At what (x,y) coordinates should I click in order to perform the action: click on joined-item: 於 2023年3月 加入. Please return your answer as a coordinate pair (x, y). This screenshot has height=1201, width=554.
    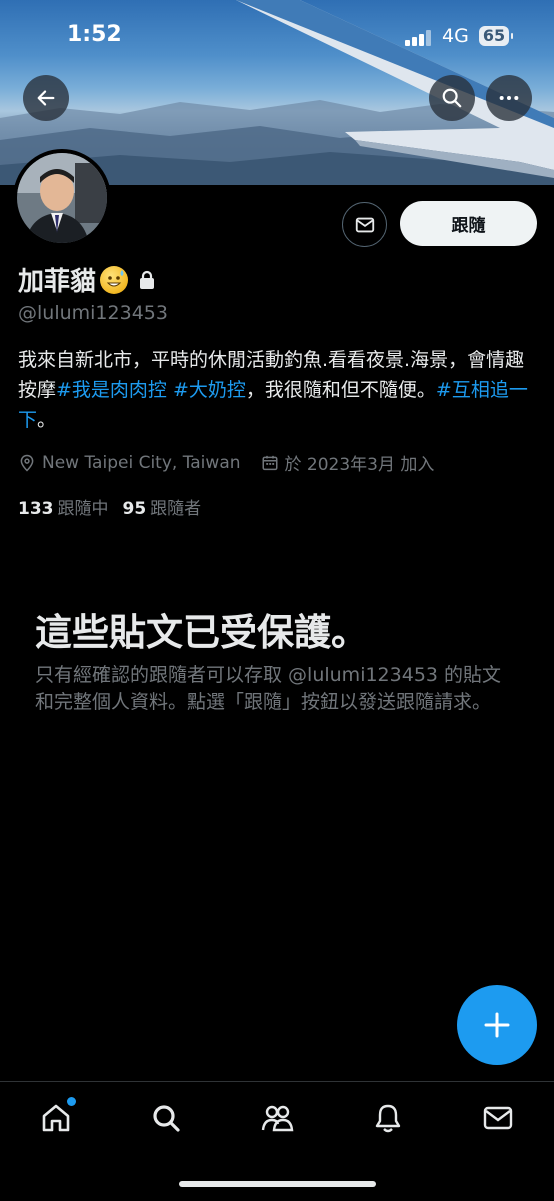
    Looking at the image, I should click on (348, 462).